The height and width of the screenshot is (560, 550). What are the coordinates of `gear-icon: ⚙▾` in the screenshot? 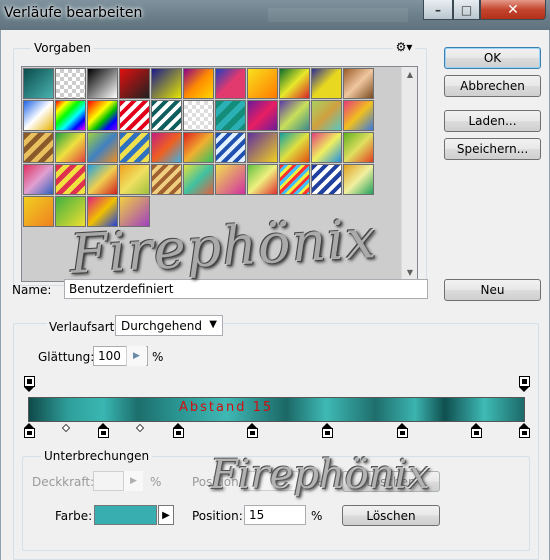 It's located at (404, 47).